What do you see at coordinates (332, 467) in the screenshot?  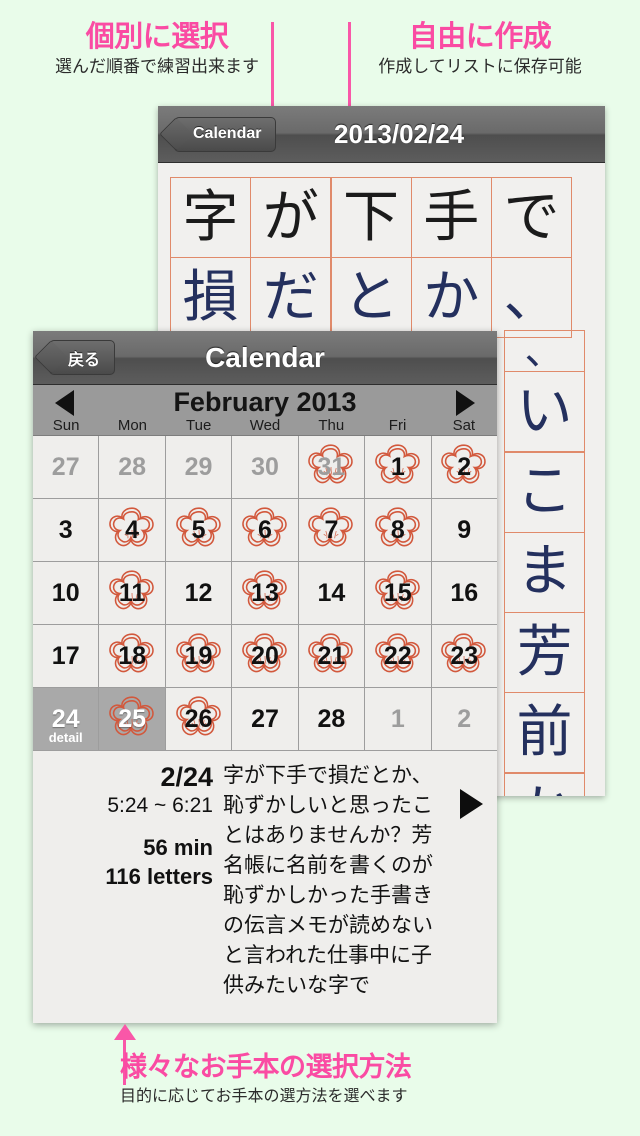 I see `calendar-day-cell: 31` at bounding box center [332, 467].